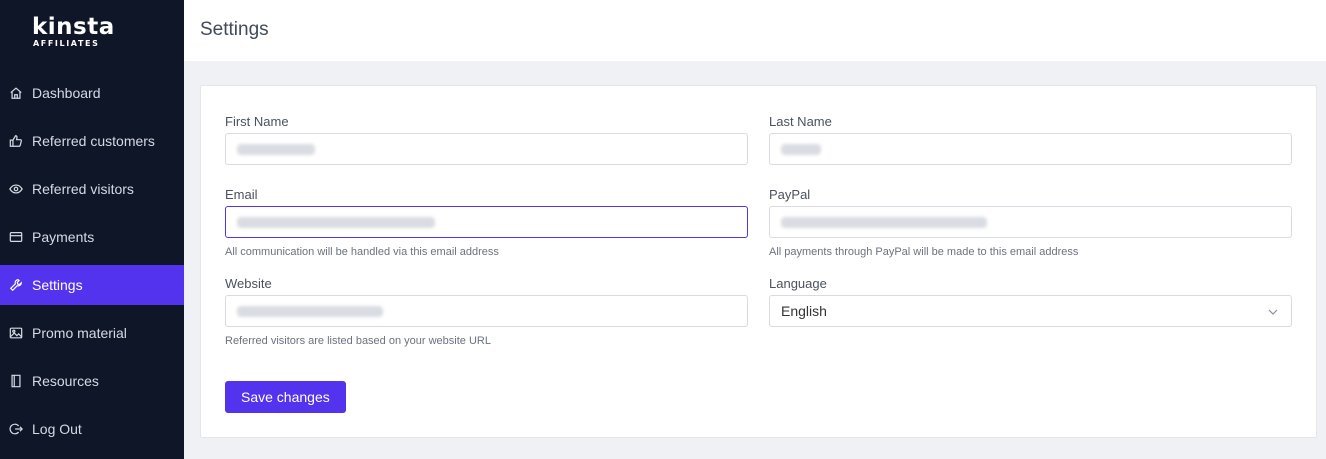 The image size is (1326, 459). What do you see at coordinates (16, 285) in the screenshot?
I see `wrench-icon` at bounding box center [16, 285].